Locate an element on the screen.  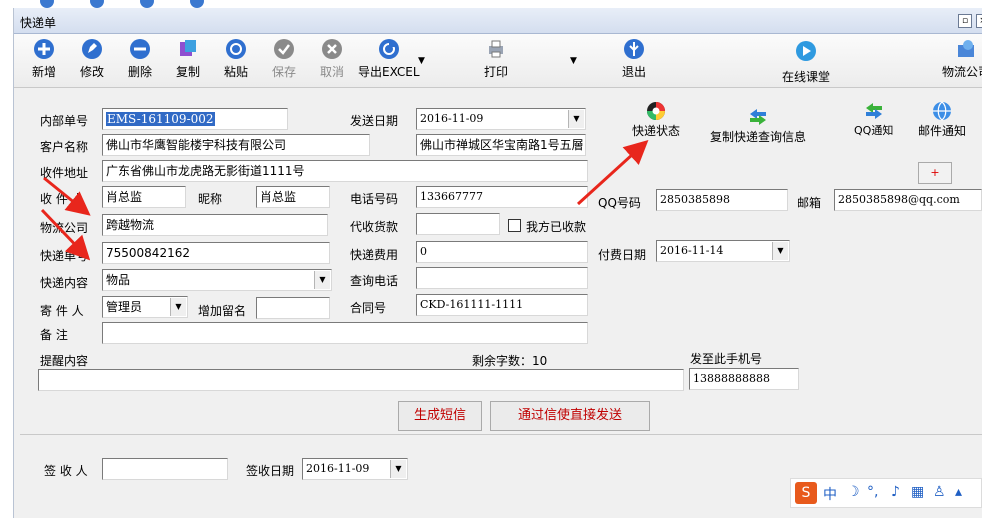
paste-button: 粘贴 is located at coordinates (236, 59).